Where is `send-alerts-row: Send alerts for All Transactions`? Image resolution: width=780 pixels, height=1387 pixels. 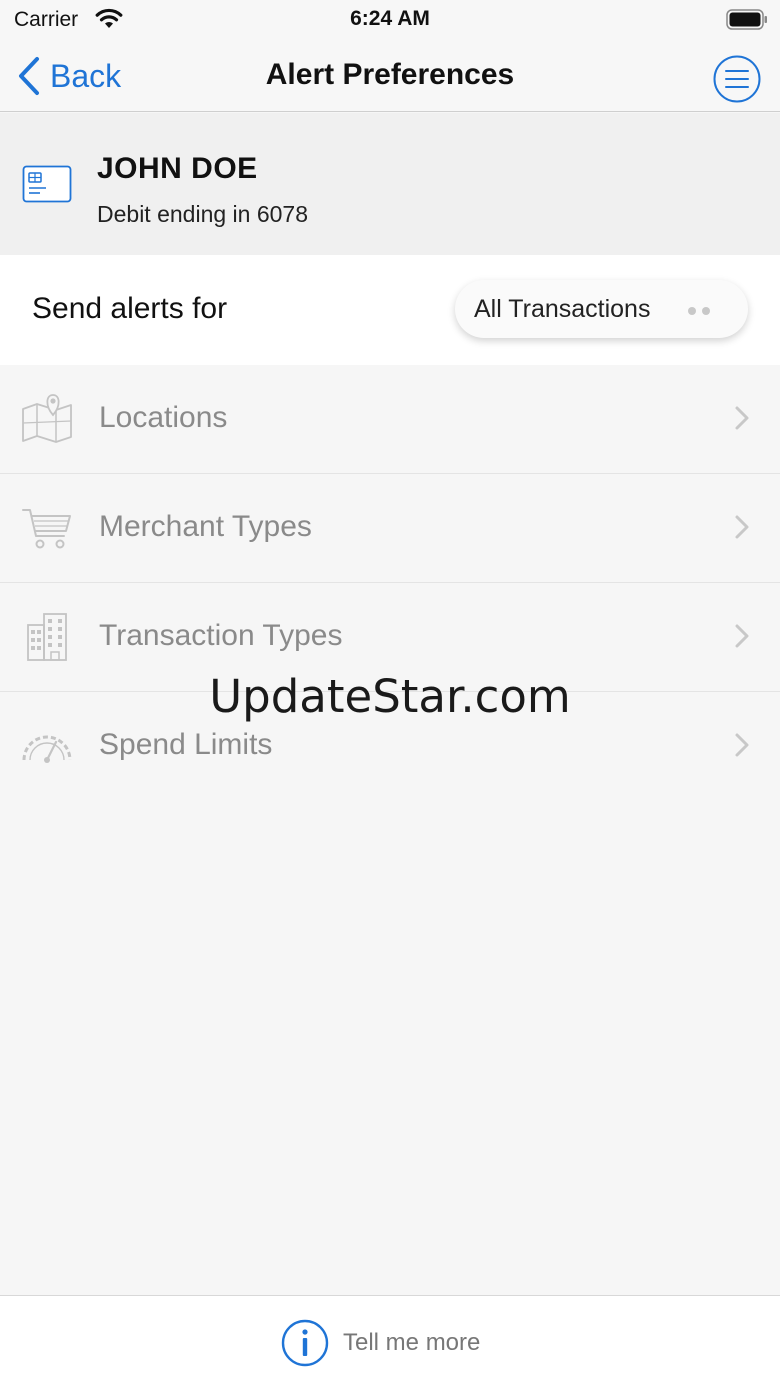 send-alerts-row: Send alerts for All Transactions is located at coordinates (390, 310).